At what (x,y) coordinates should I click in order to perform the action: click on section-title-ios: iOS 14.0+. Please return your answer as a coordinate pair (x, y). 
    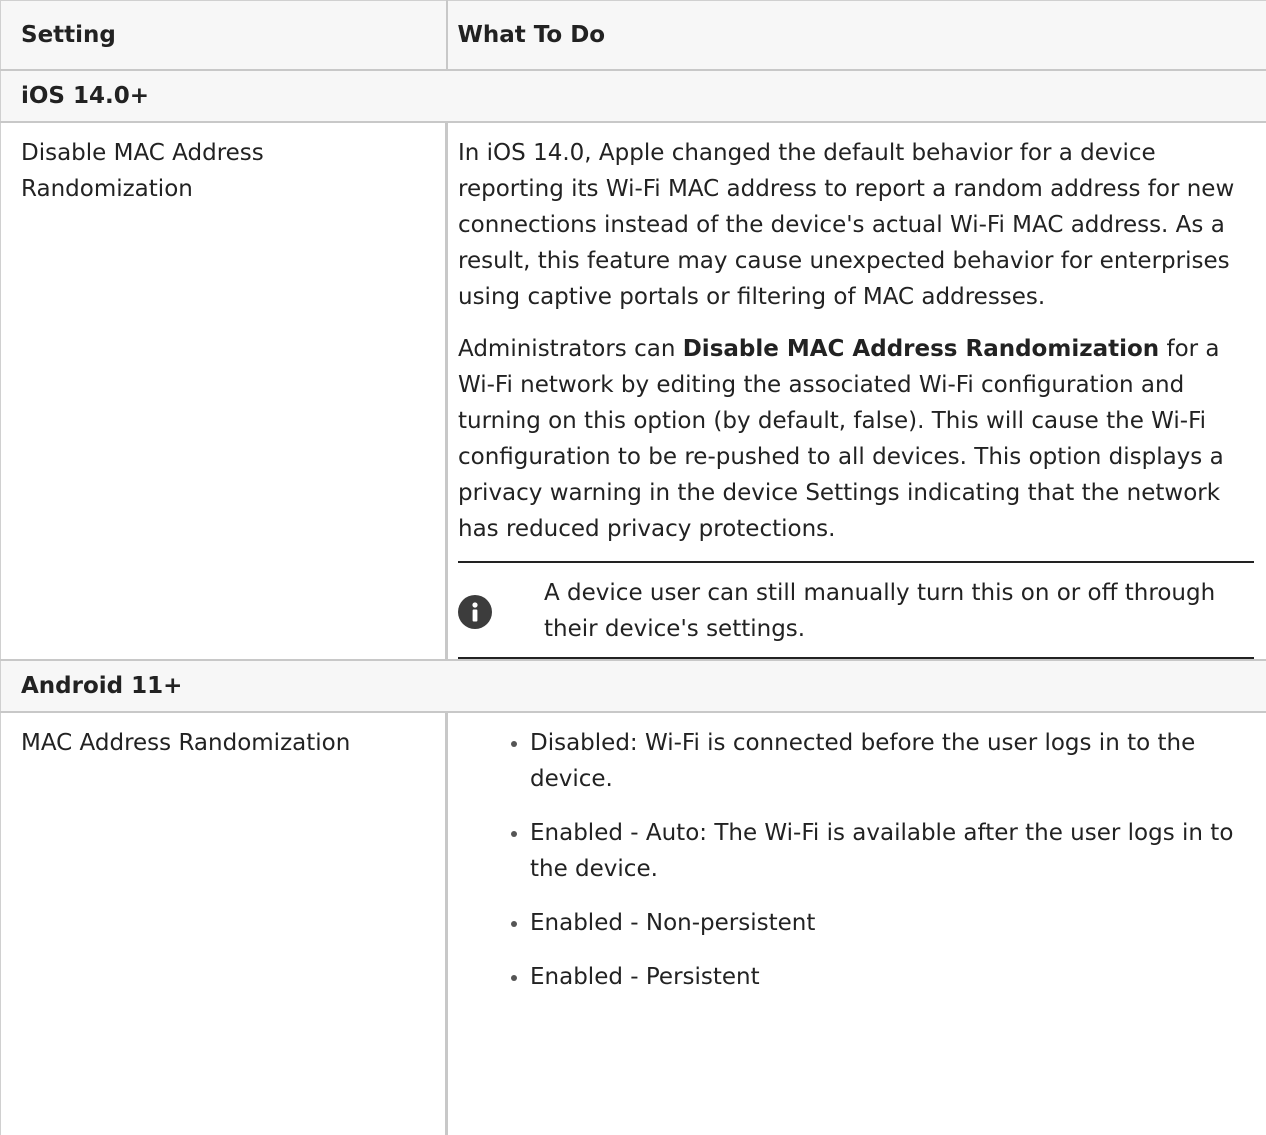
    Looking at the image, I should click on (633, 96).